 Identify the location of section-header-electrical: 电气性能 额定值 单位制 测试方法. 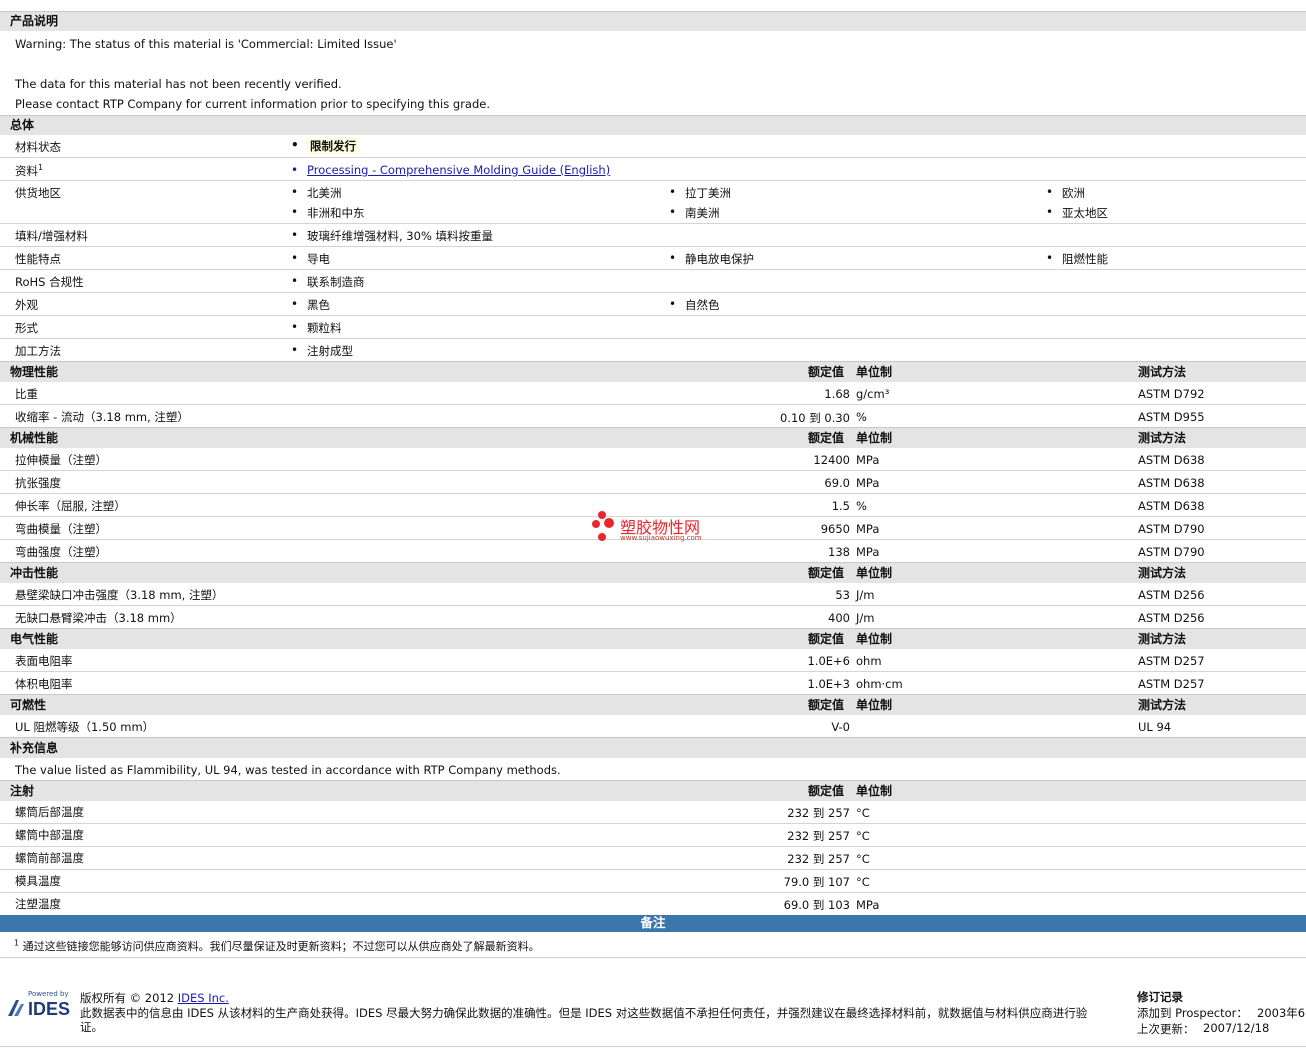
(653, 638).